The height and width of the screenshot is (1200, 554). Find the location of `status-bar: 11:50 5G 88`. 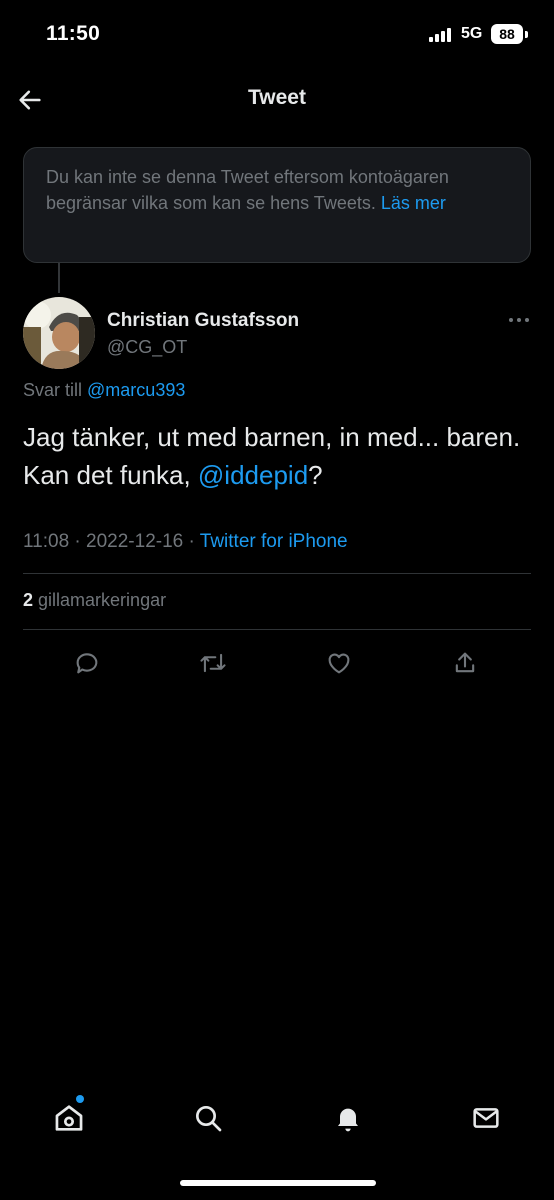

status-bar: 11:50 5G 88 is located at coordinates (277, 35).